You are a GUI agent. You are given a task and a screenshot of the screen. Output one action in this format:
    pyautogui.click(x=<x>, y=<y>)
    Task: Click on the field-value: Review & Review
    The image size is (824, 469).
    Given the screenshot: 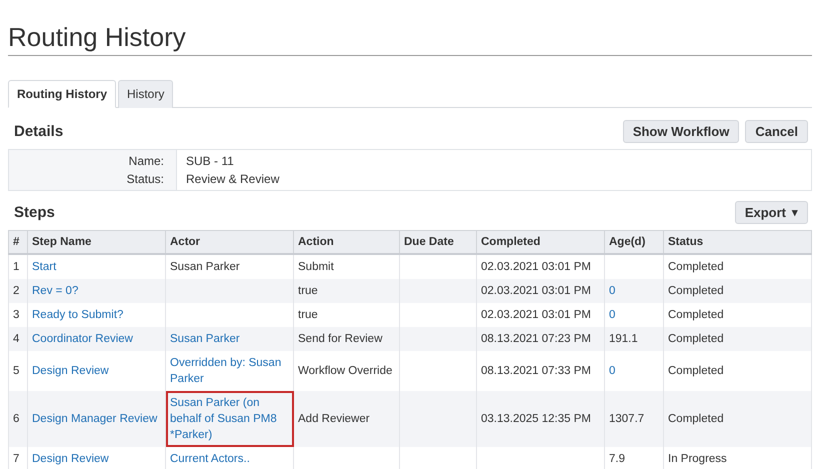 What is the action you would take?
    pyautogui.click(x=232, y=179)
    